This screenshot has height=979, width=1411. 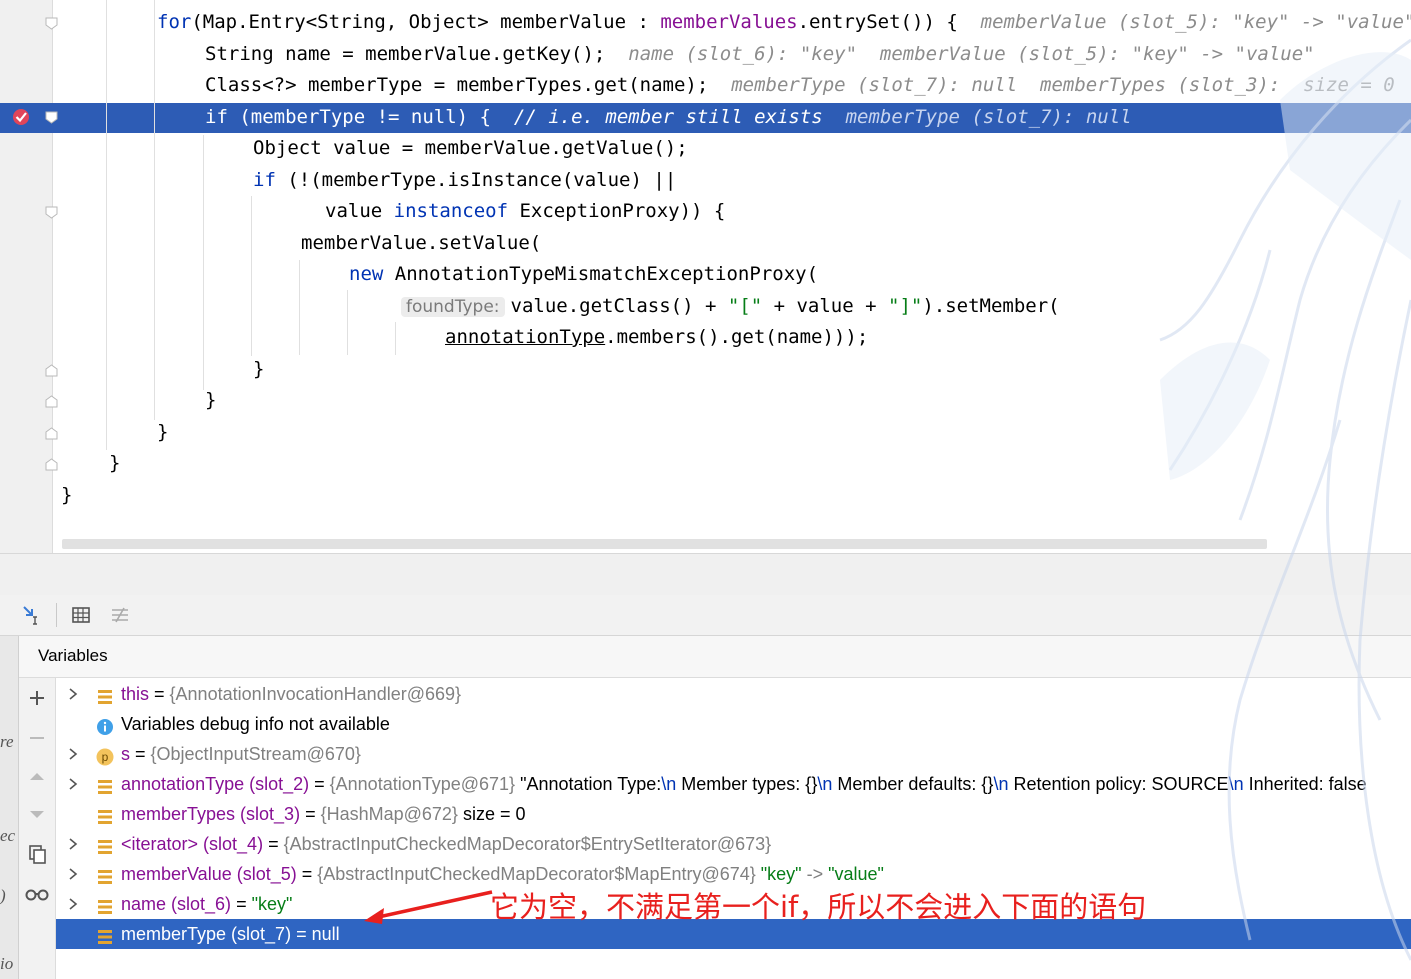 What do you see at coordinates (216, 117) in the screenshot?
I see `code-token: if` at bounding box center [216, 117].